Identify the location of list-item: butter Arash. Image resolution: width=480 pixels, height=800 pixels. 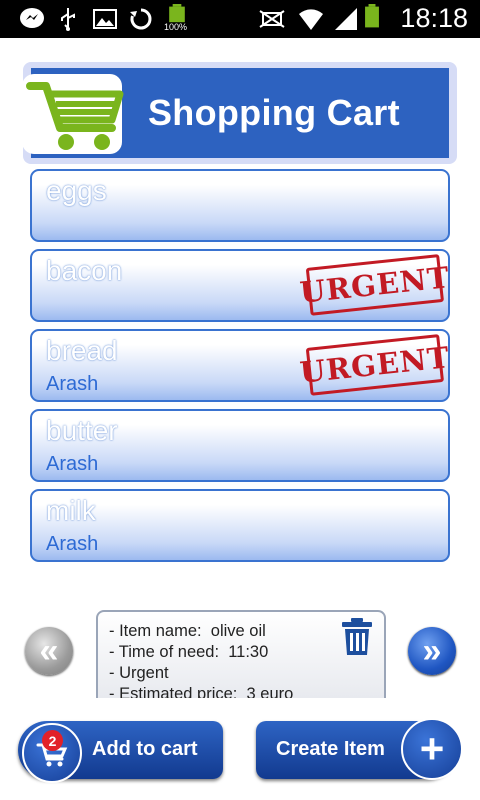
(240, 445).